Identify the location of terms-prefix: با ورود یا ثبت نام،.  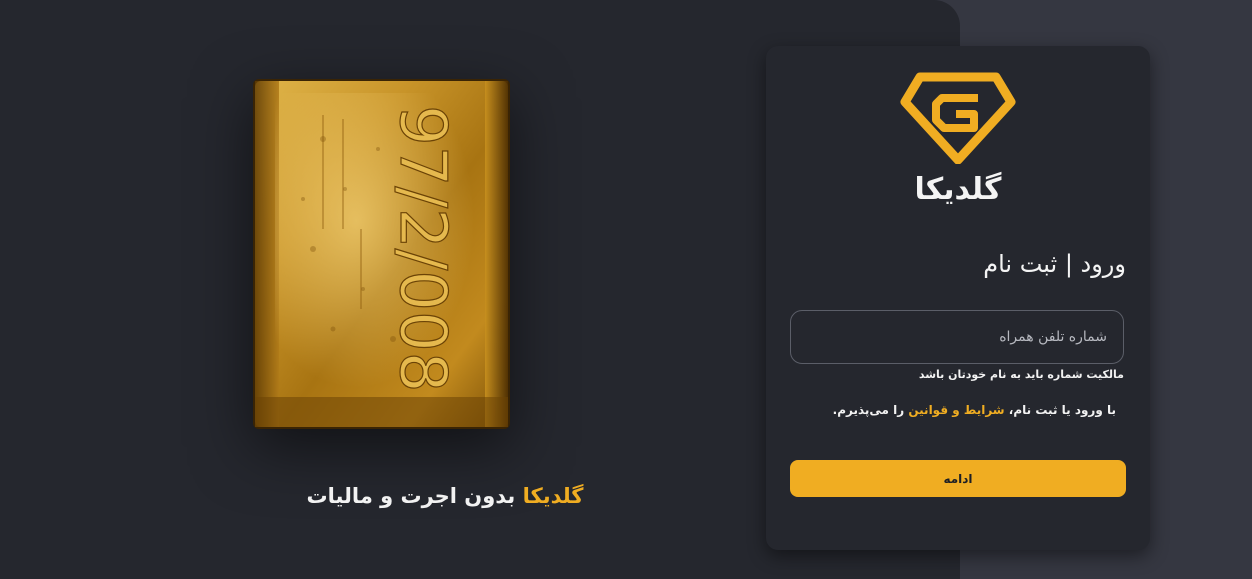
(1062, 410).